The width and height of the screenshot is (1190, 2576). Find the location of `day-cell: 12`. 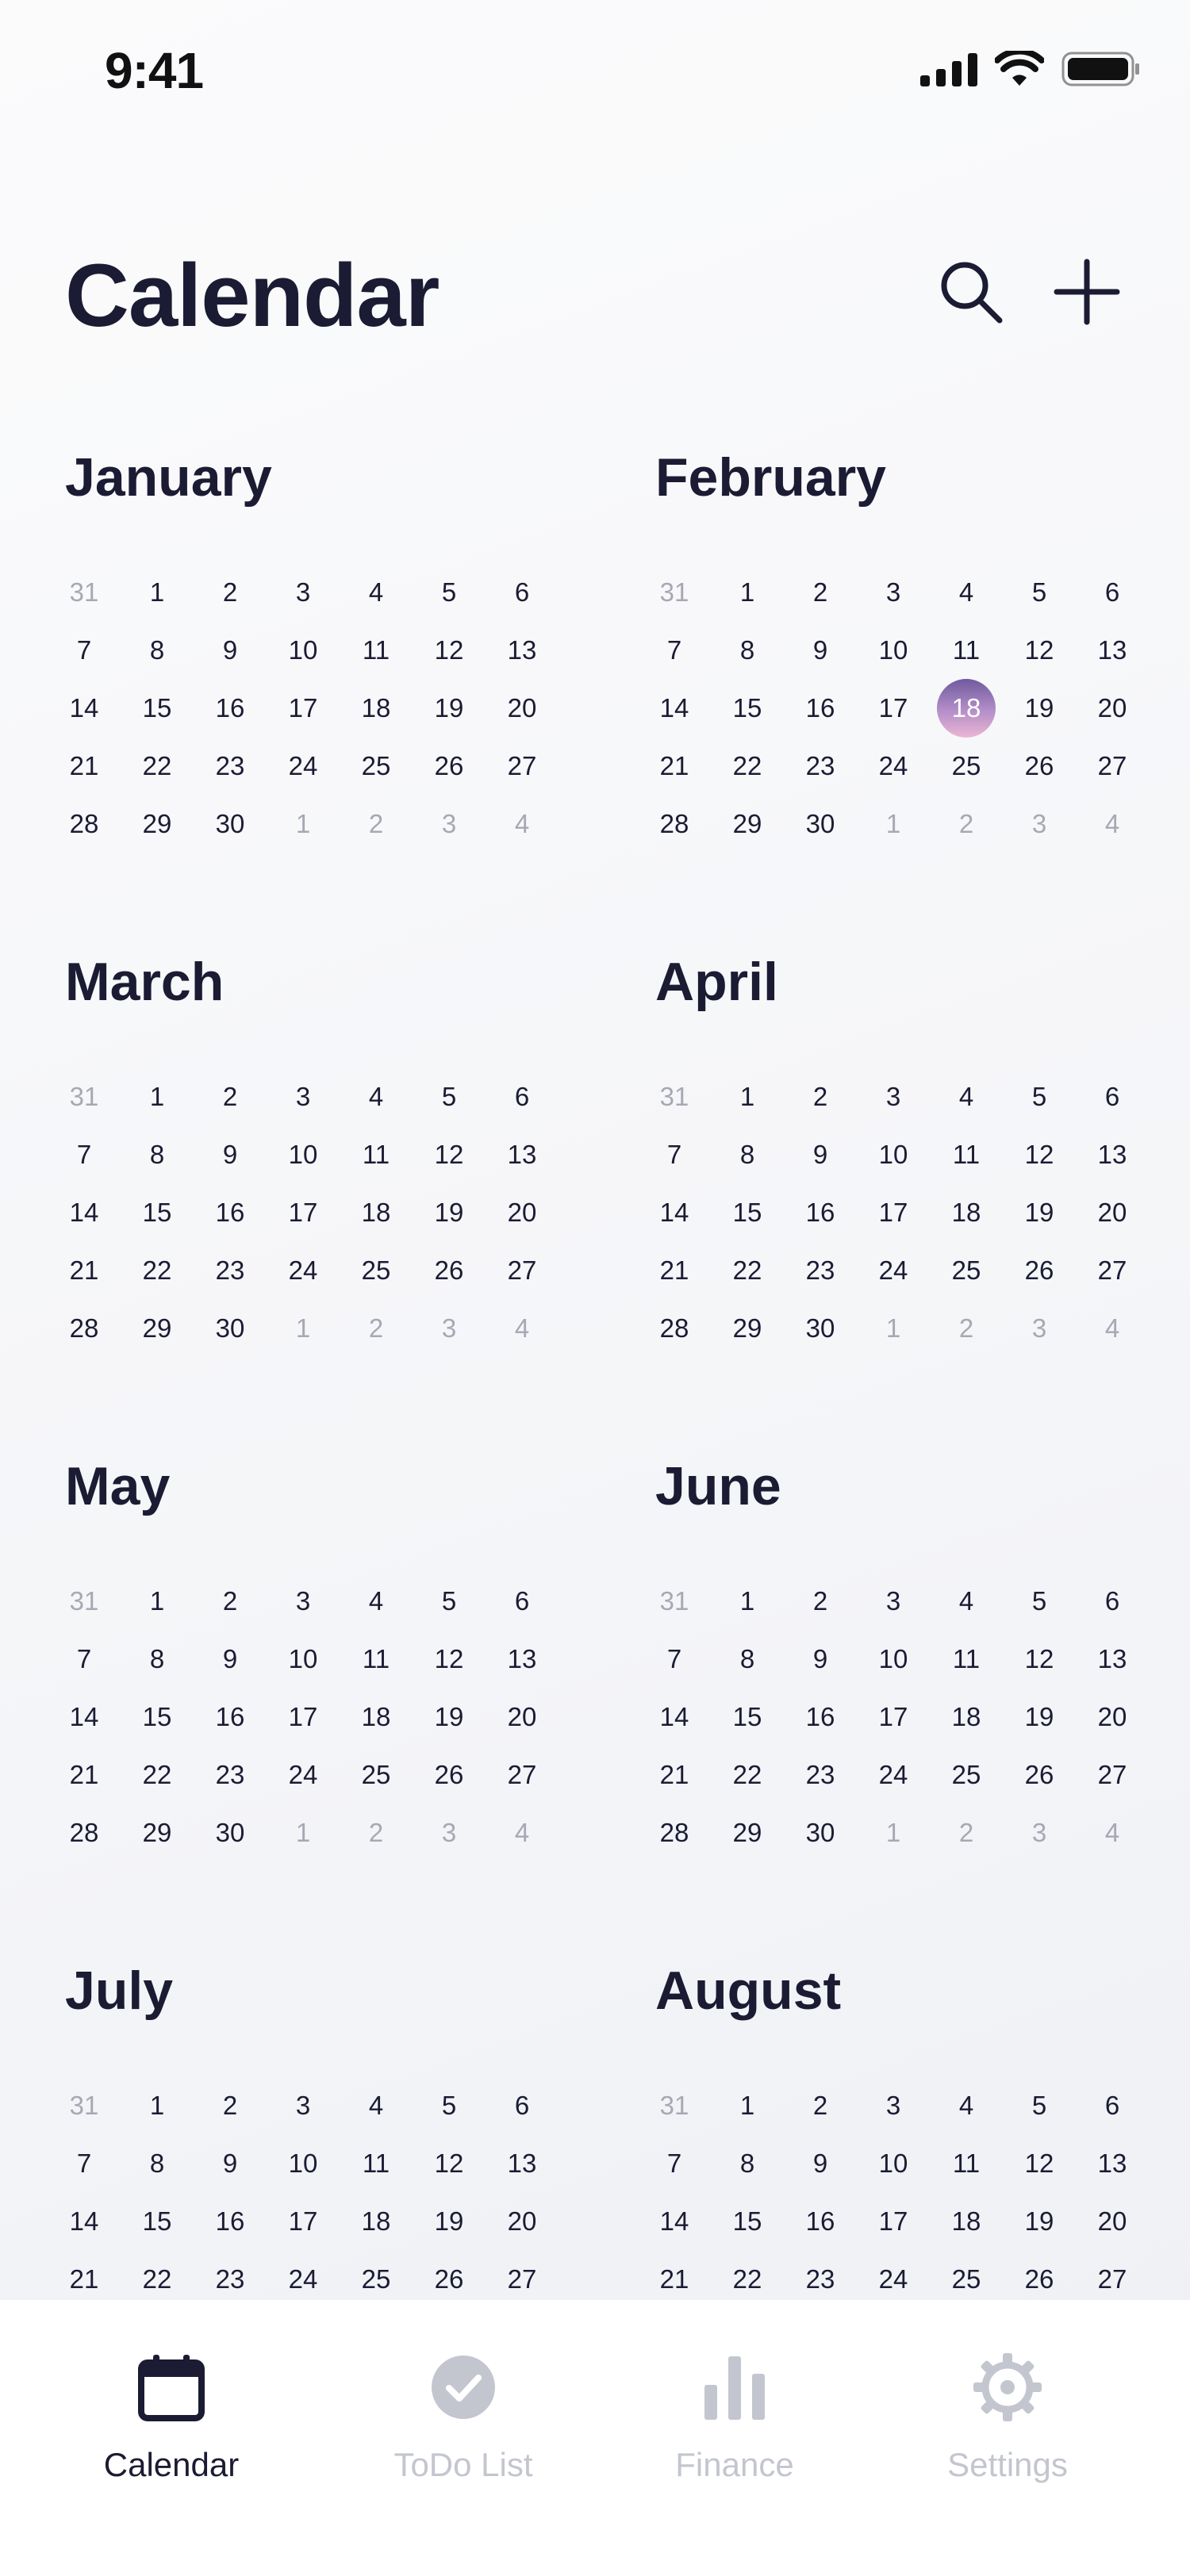

day-cell: 12 is located at coordinates (449, 650).